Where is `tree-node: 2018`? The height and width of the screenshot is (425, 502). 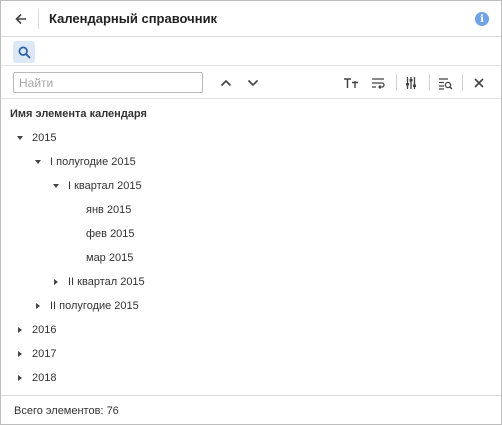 tree-node: 2018 is located at coordinates (251, 378).